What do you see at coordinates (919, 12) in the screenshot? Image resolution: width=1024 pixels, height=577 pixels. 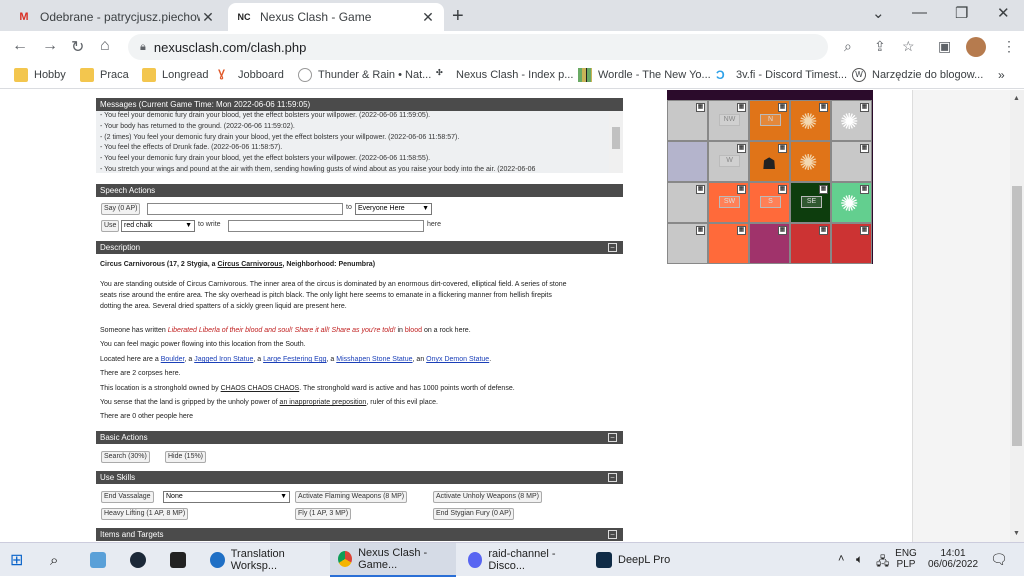 I see `minimize-button: —` at bounding box center [919, 12].